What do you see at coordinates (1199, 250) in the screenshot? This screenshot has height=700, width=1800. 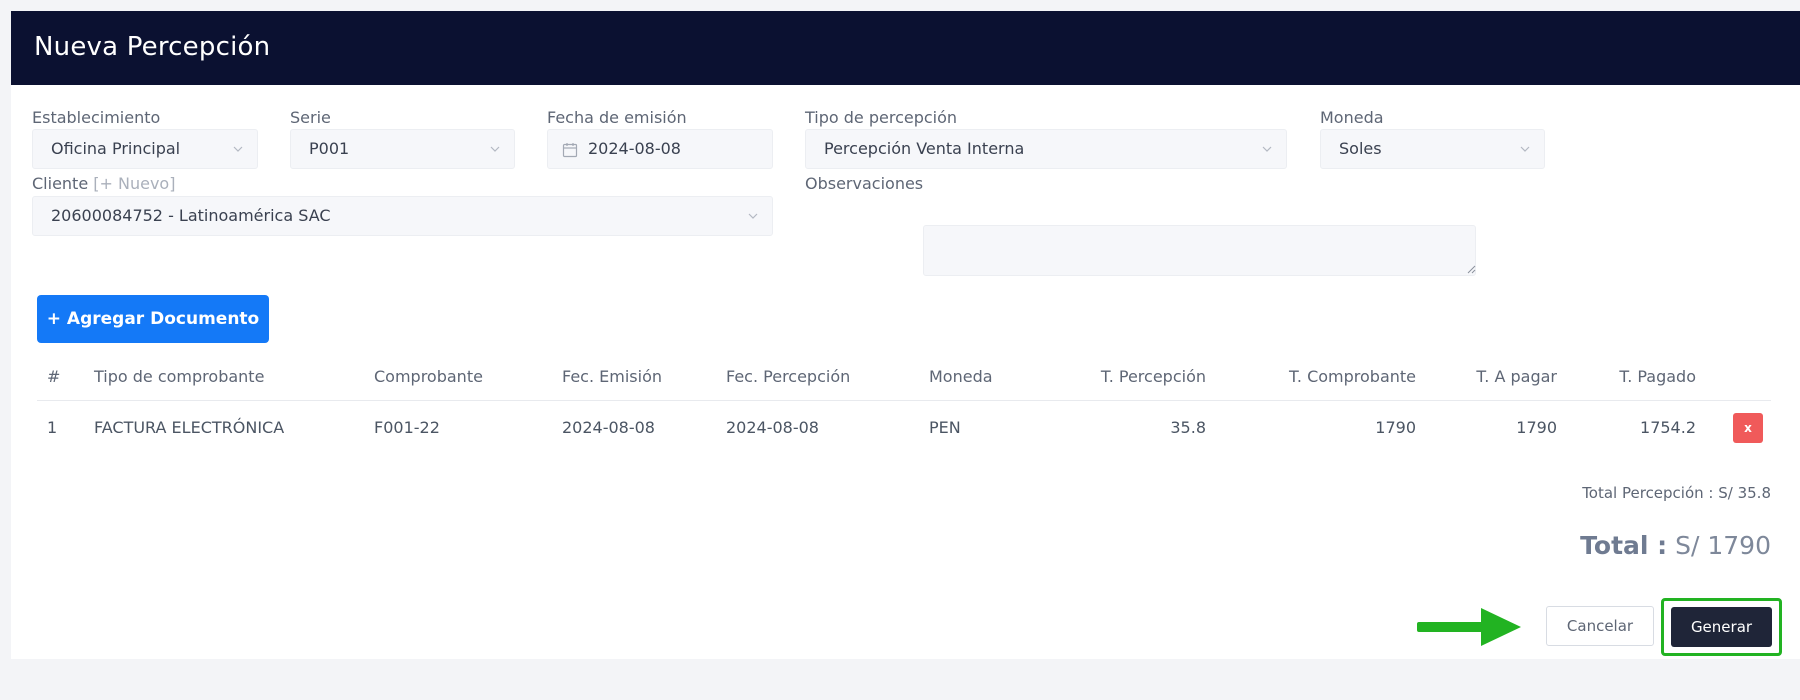 I see `observaciones-textarea` at bounding box center [1199, 250].